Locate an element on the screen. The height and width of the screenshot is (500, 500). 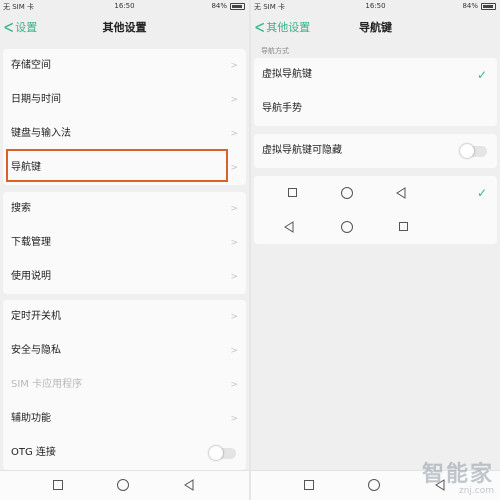
settings-group-storage: 存储空间 > 日期与时间 > 键盘与输入法 > 导航键 > is located at coordinates (124, 117).